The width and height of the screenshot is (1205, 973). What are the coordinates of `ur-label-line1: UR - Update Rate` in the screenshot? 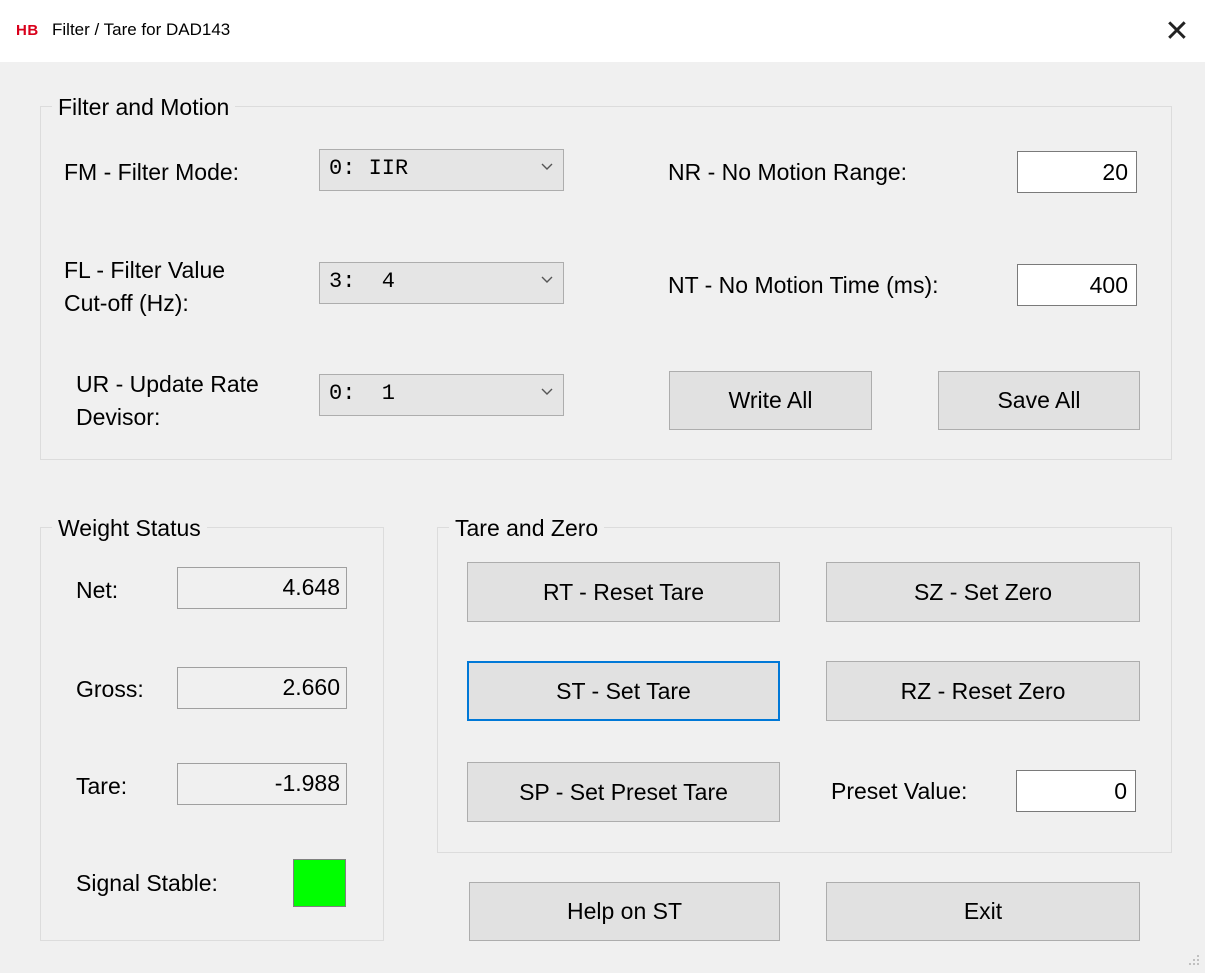 It's located at (167, 384).